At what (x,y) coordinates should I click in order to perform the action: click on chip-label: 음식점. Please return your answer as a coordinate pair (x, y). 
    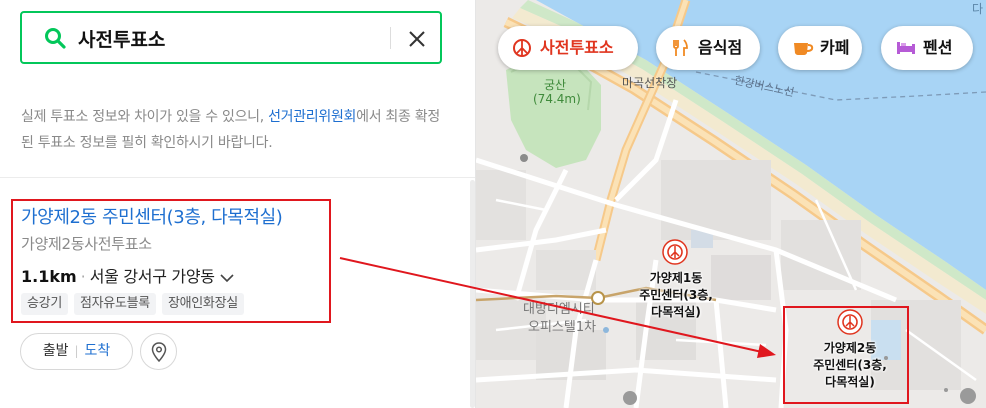
    Looking at the image, I should click on (720, 47).